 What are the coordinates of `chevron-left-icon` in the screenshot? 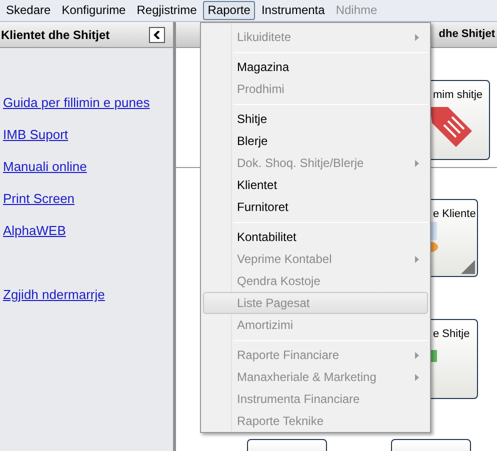 It's located at (157, 34).